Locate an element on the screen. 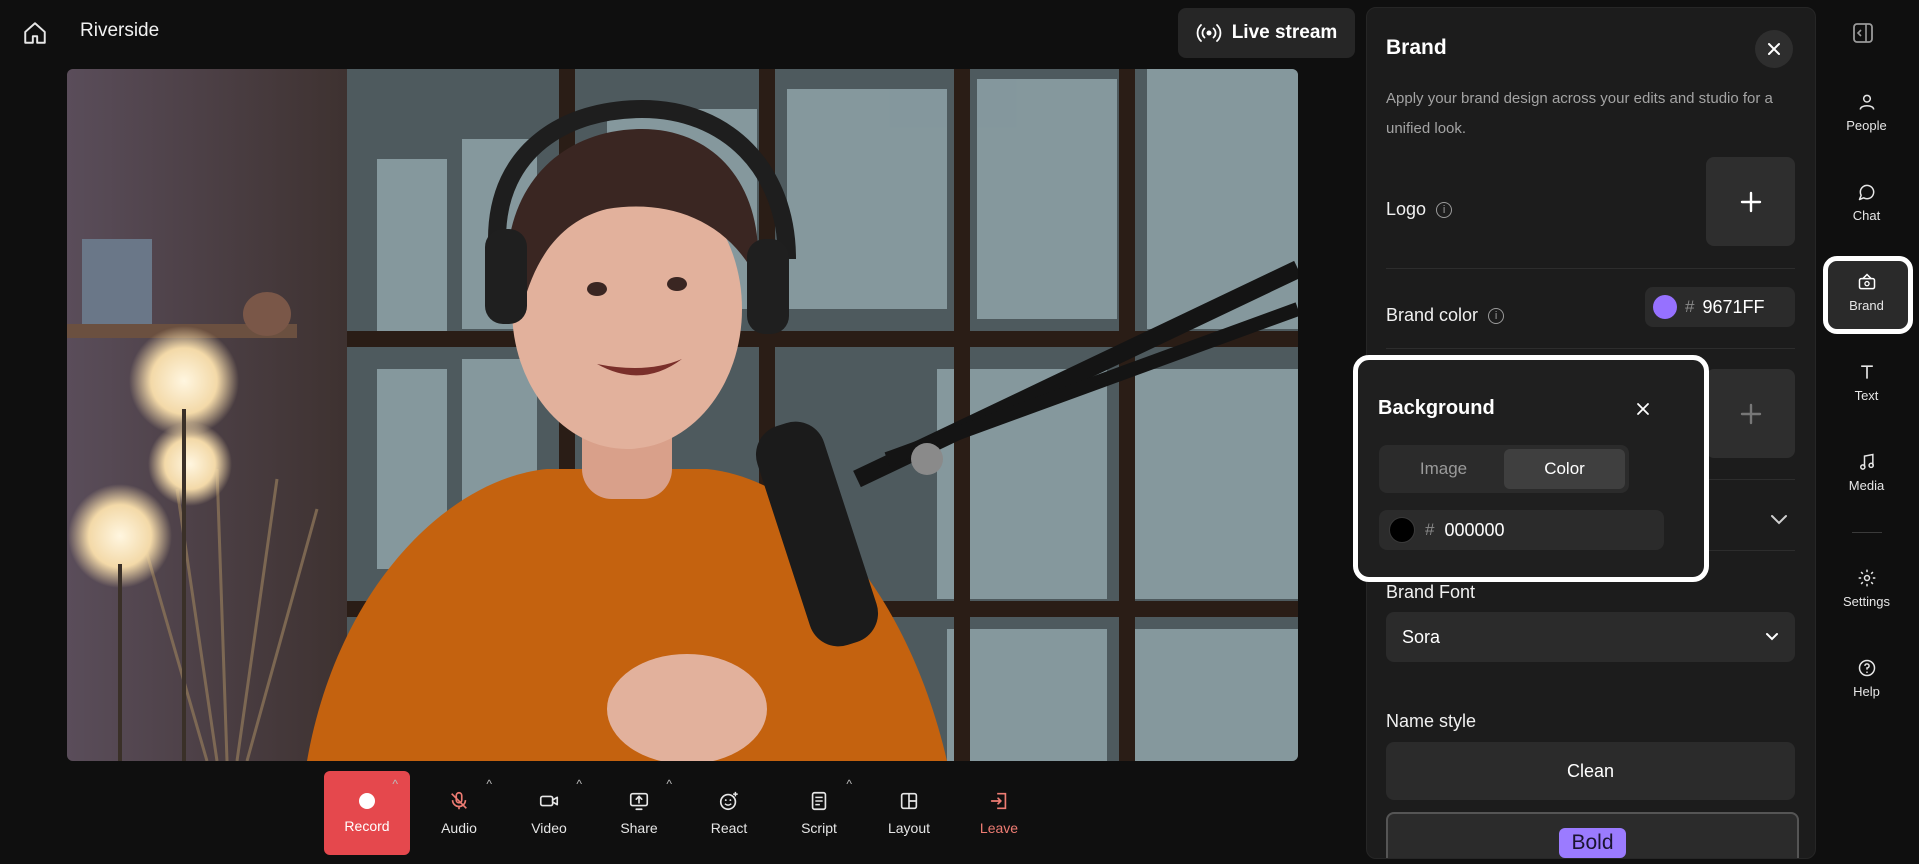  background-type-tabs: Image Color is located at coordinates (1504, 469).